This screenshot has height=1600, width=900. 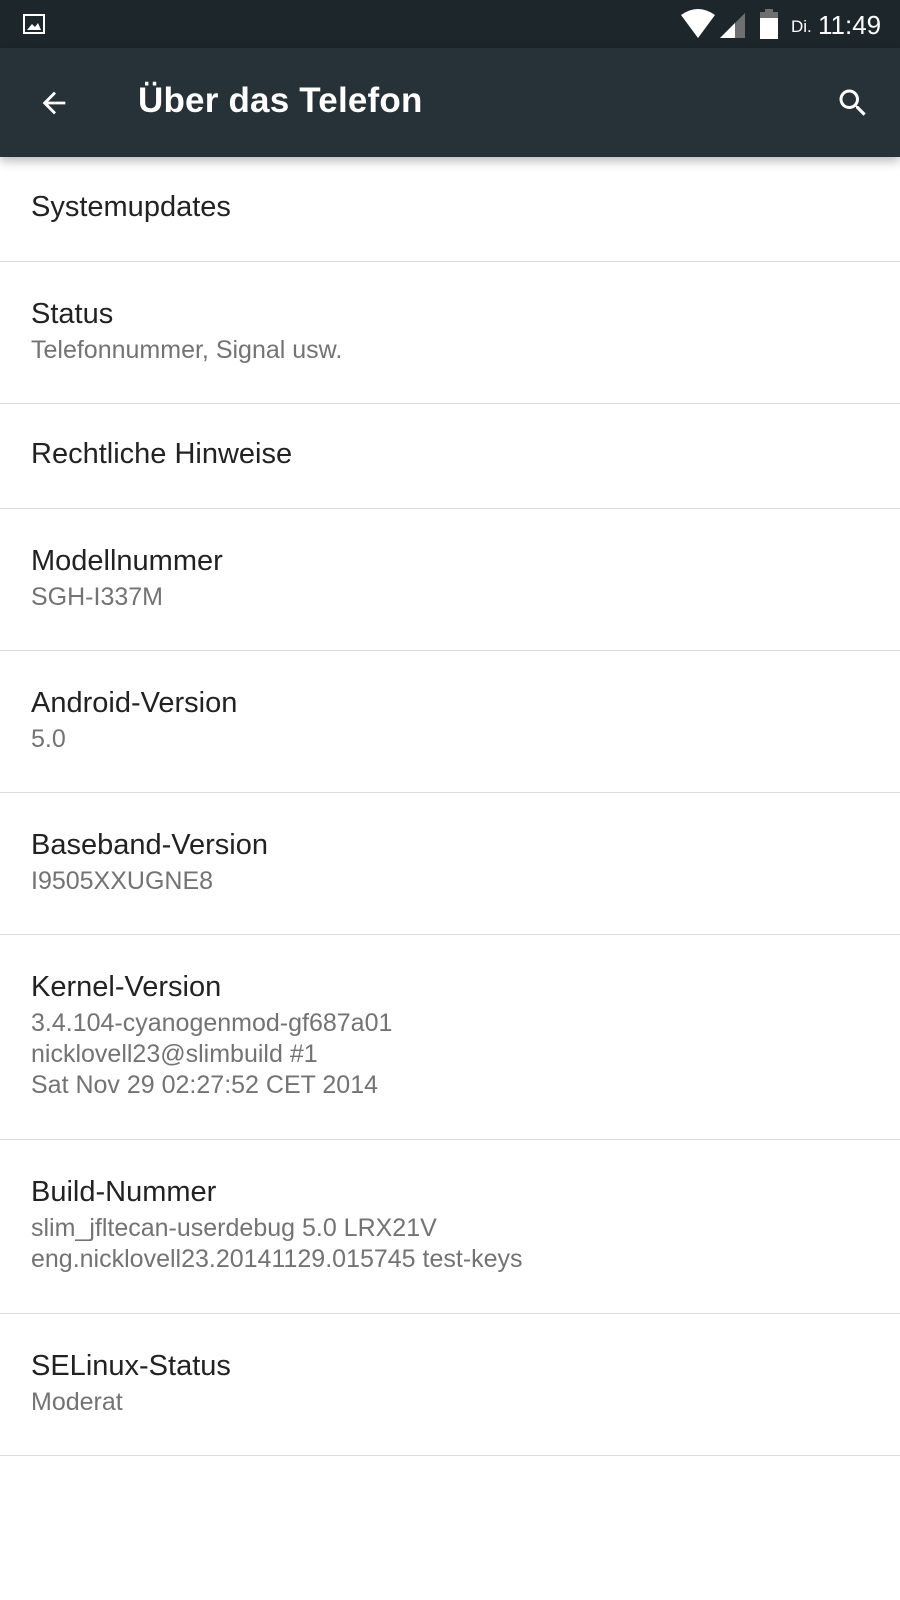 I want to click on setting-android-version: Android-Version 5.0, so click(x=450, y=722).